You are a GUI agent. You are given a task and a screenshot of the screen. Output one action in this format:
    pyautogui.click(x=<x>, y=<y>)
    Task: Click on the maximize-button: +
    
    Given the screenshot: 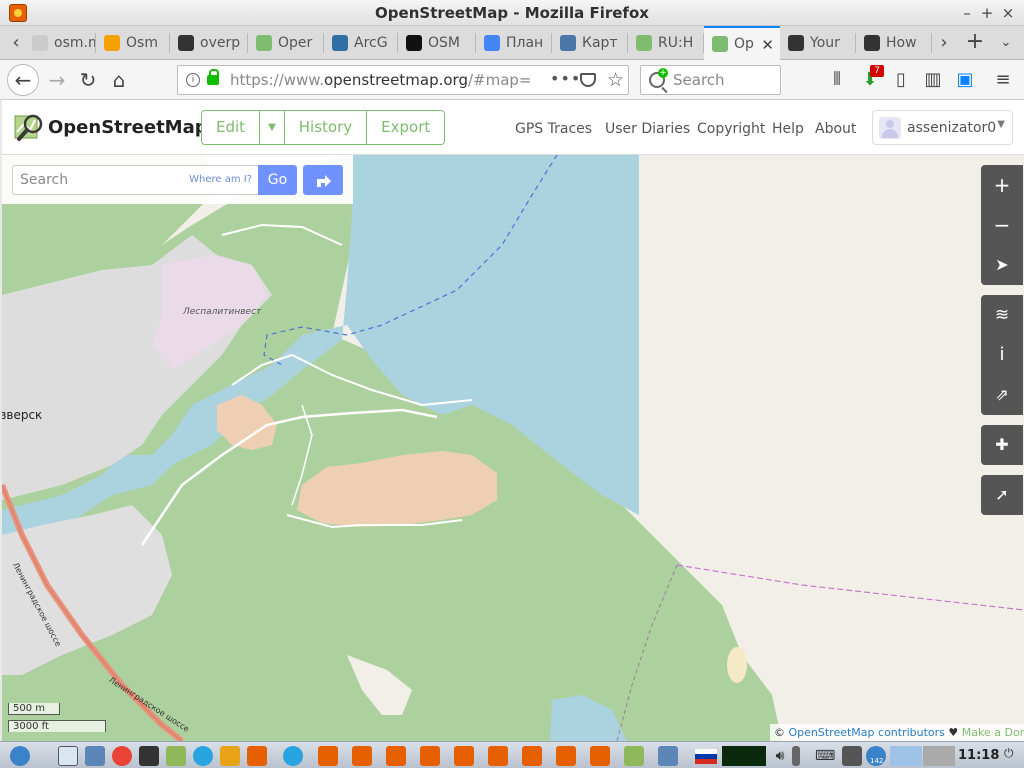 What is the action you would take?
    pyautogui.click(x=987, y=13)
    